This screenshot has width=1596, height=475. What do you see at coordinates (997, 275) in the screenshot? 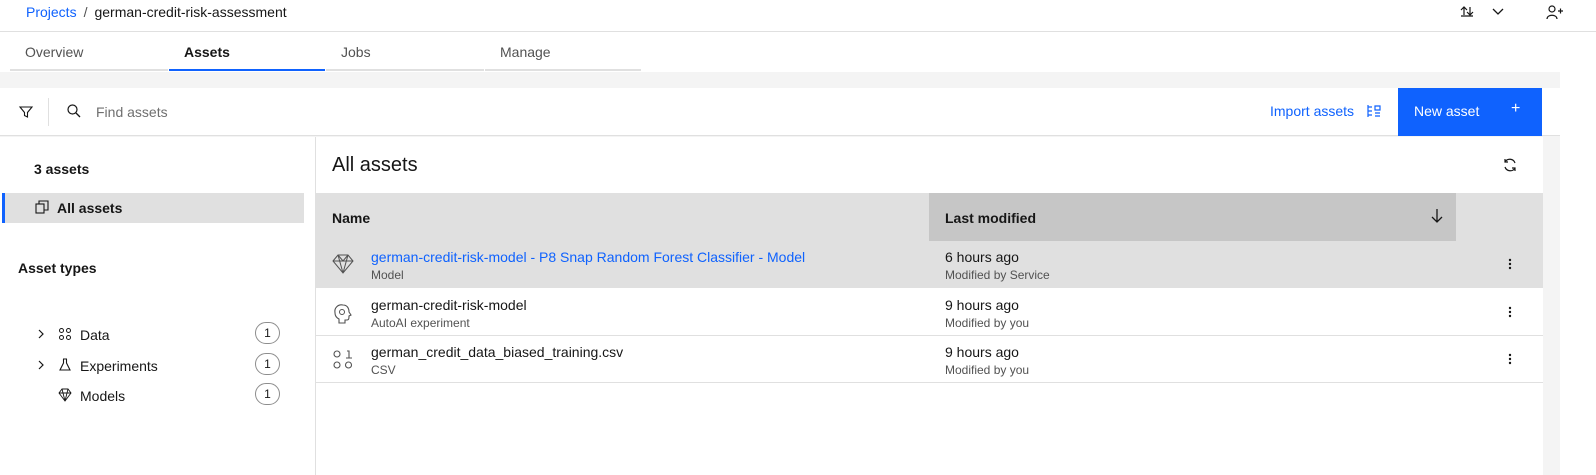
I see `modified-by: Modified by Service` at bounding box center [997, 275].